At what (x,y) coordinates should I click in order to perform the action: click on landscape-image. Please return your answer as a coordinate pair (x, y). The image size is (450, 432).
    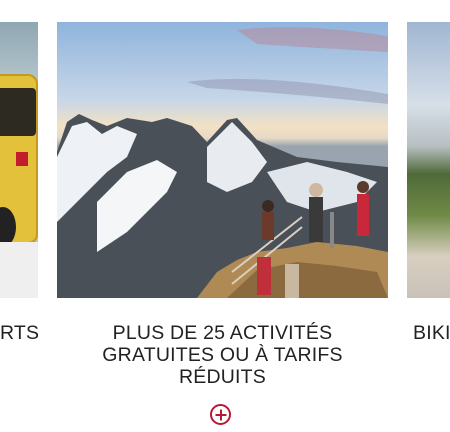
    Looking at the image, I should click on (428, 160).